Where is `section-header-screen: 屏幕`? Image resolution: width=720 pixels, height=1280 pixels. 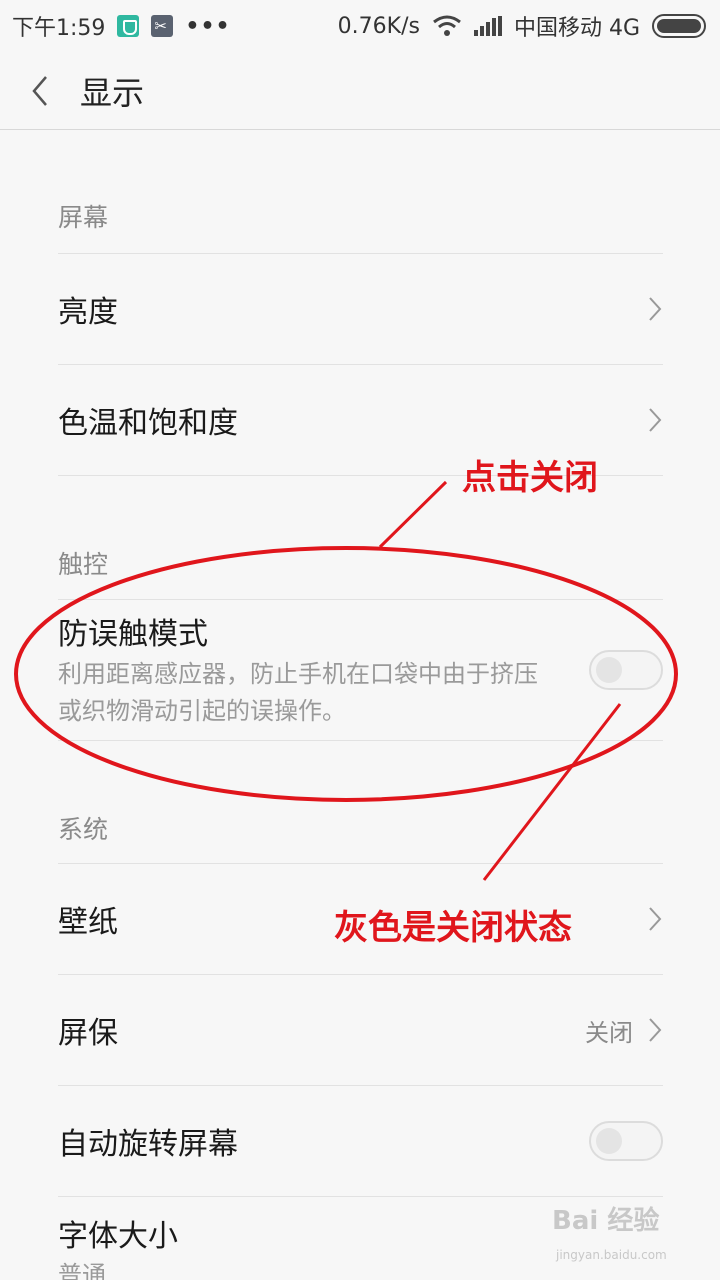
section-header-screen: 屏幕 is located at coordinates (83, 217).